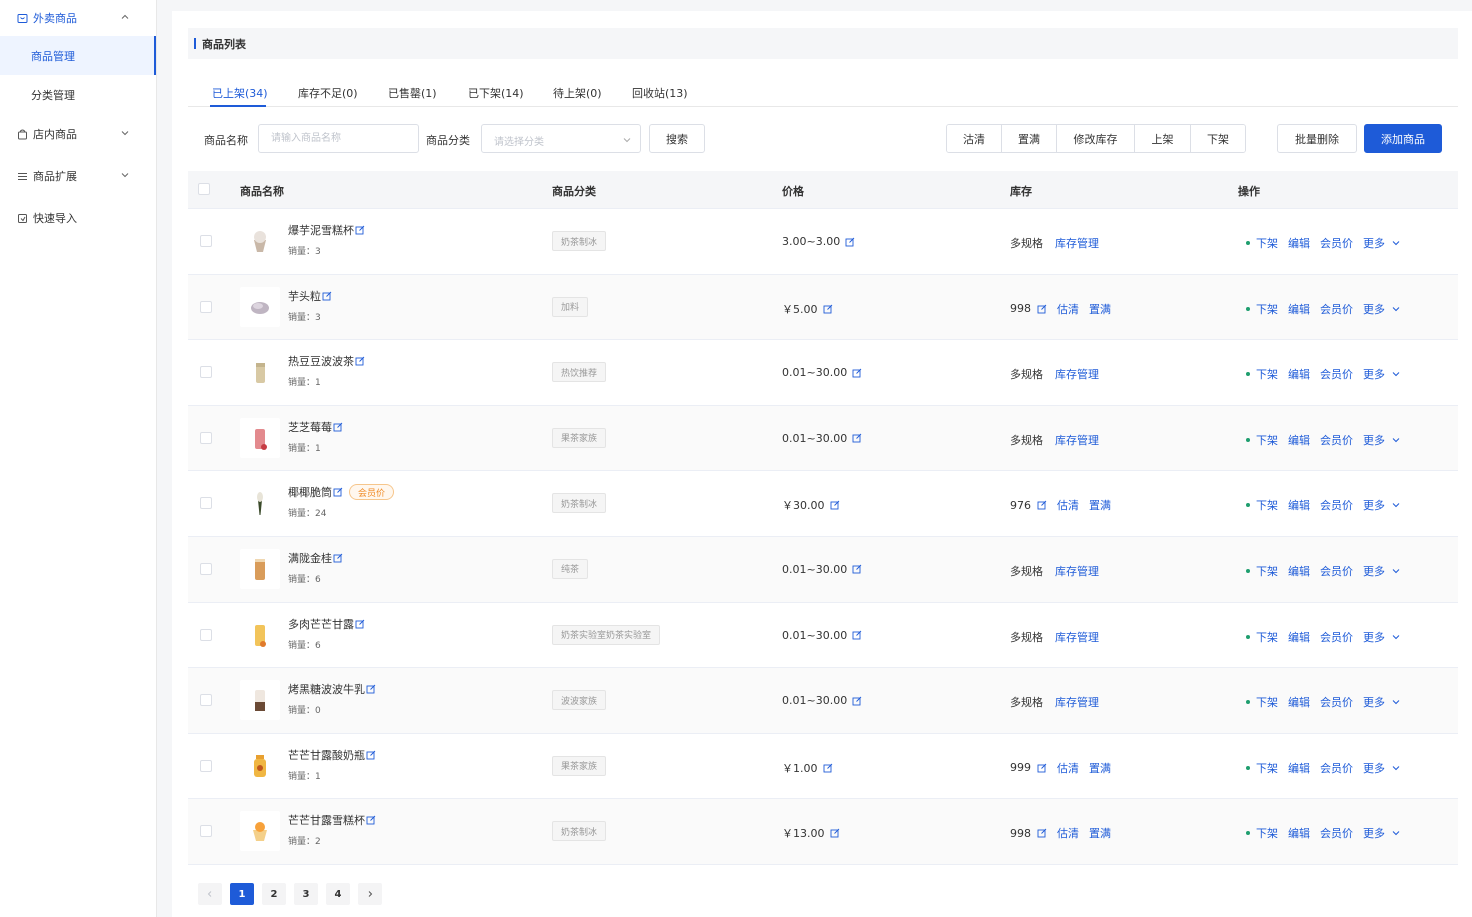 The image size is (1472, 917). What do you see at coordinates (338, 138) in the screenshot?
I see `product-name-input` at bounding box center [338, 138].